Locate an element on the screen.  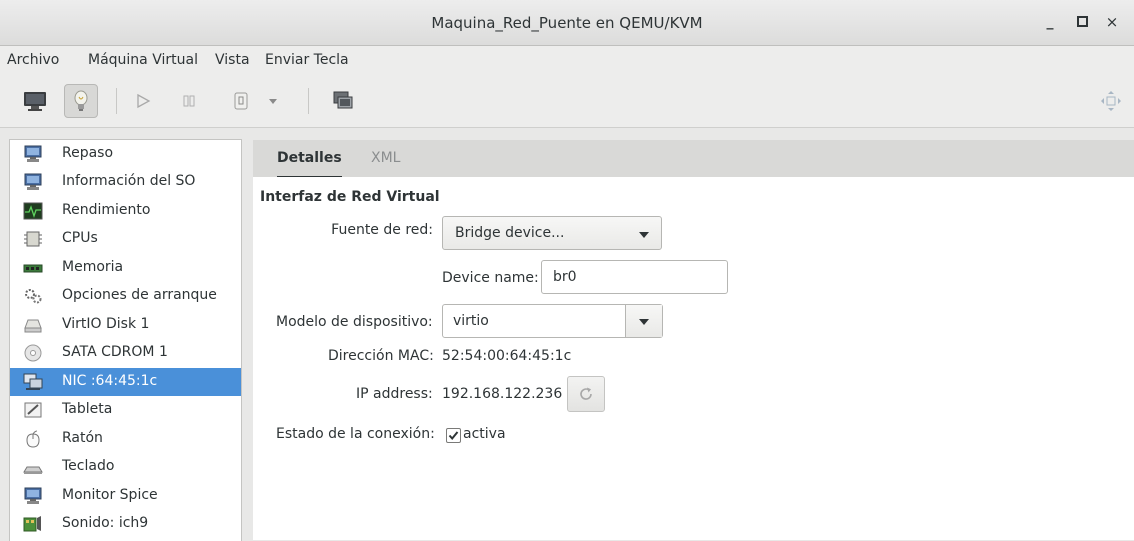
keyboard-icon is located at coordinates (33, 470).